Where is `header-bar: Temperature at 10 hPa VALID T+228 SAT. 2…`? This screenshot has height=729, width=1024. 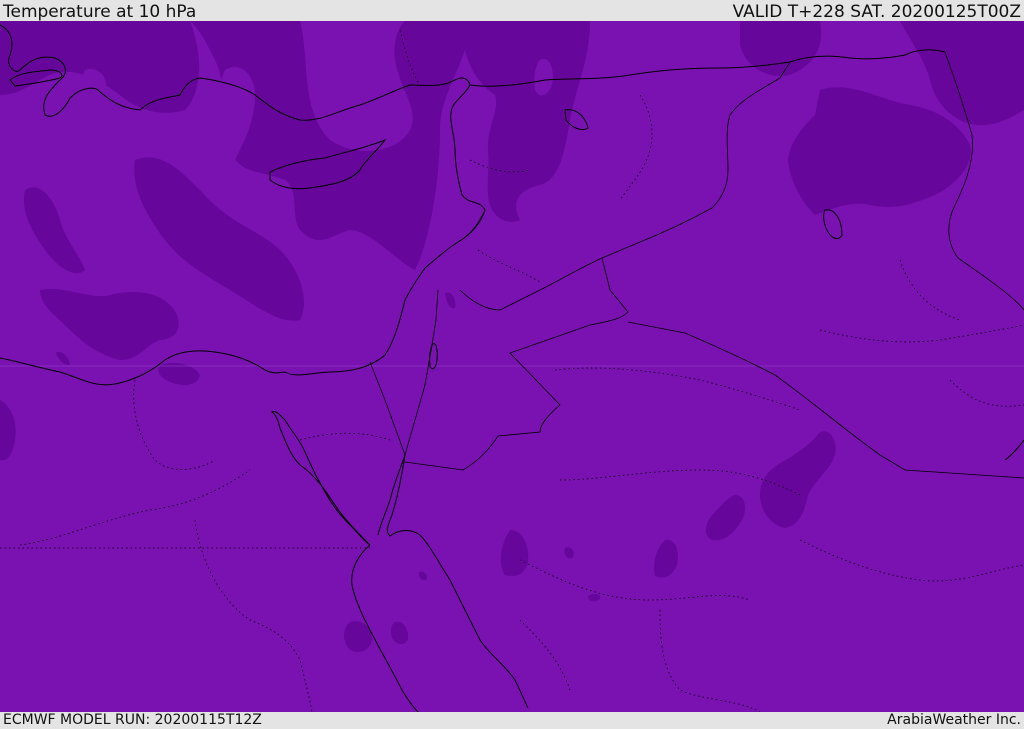
header-bar: Temperature at 10 hPa VALID T+228 SAT. 2… is located at coordinates (512, 10).